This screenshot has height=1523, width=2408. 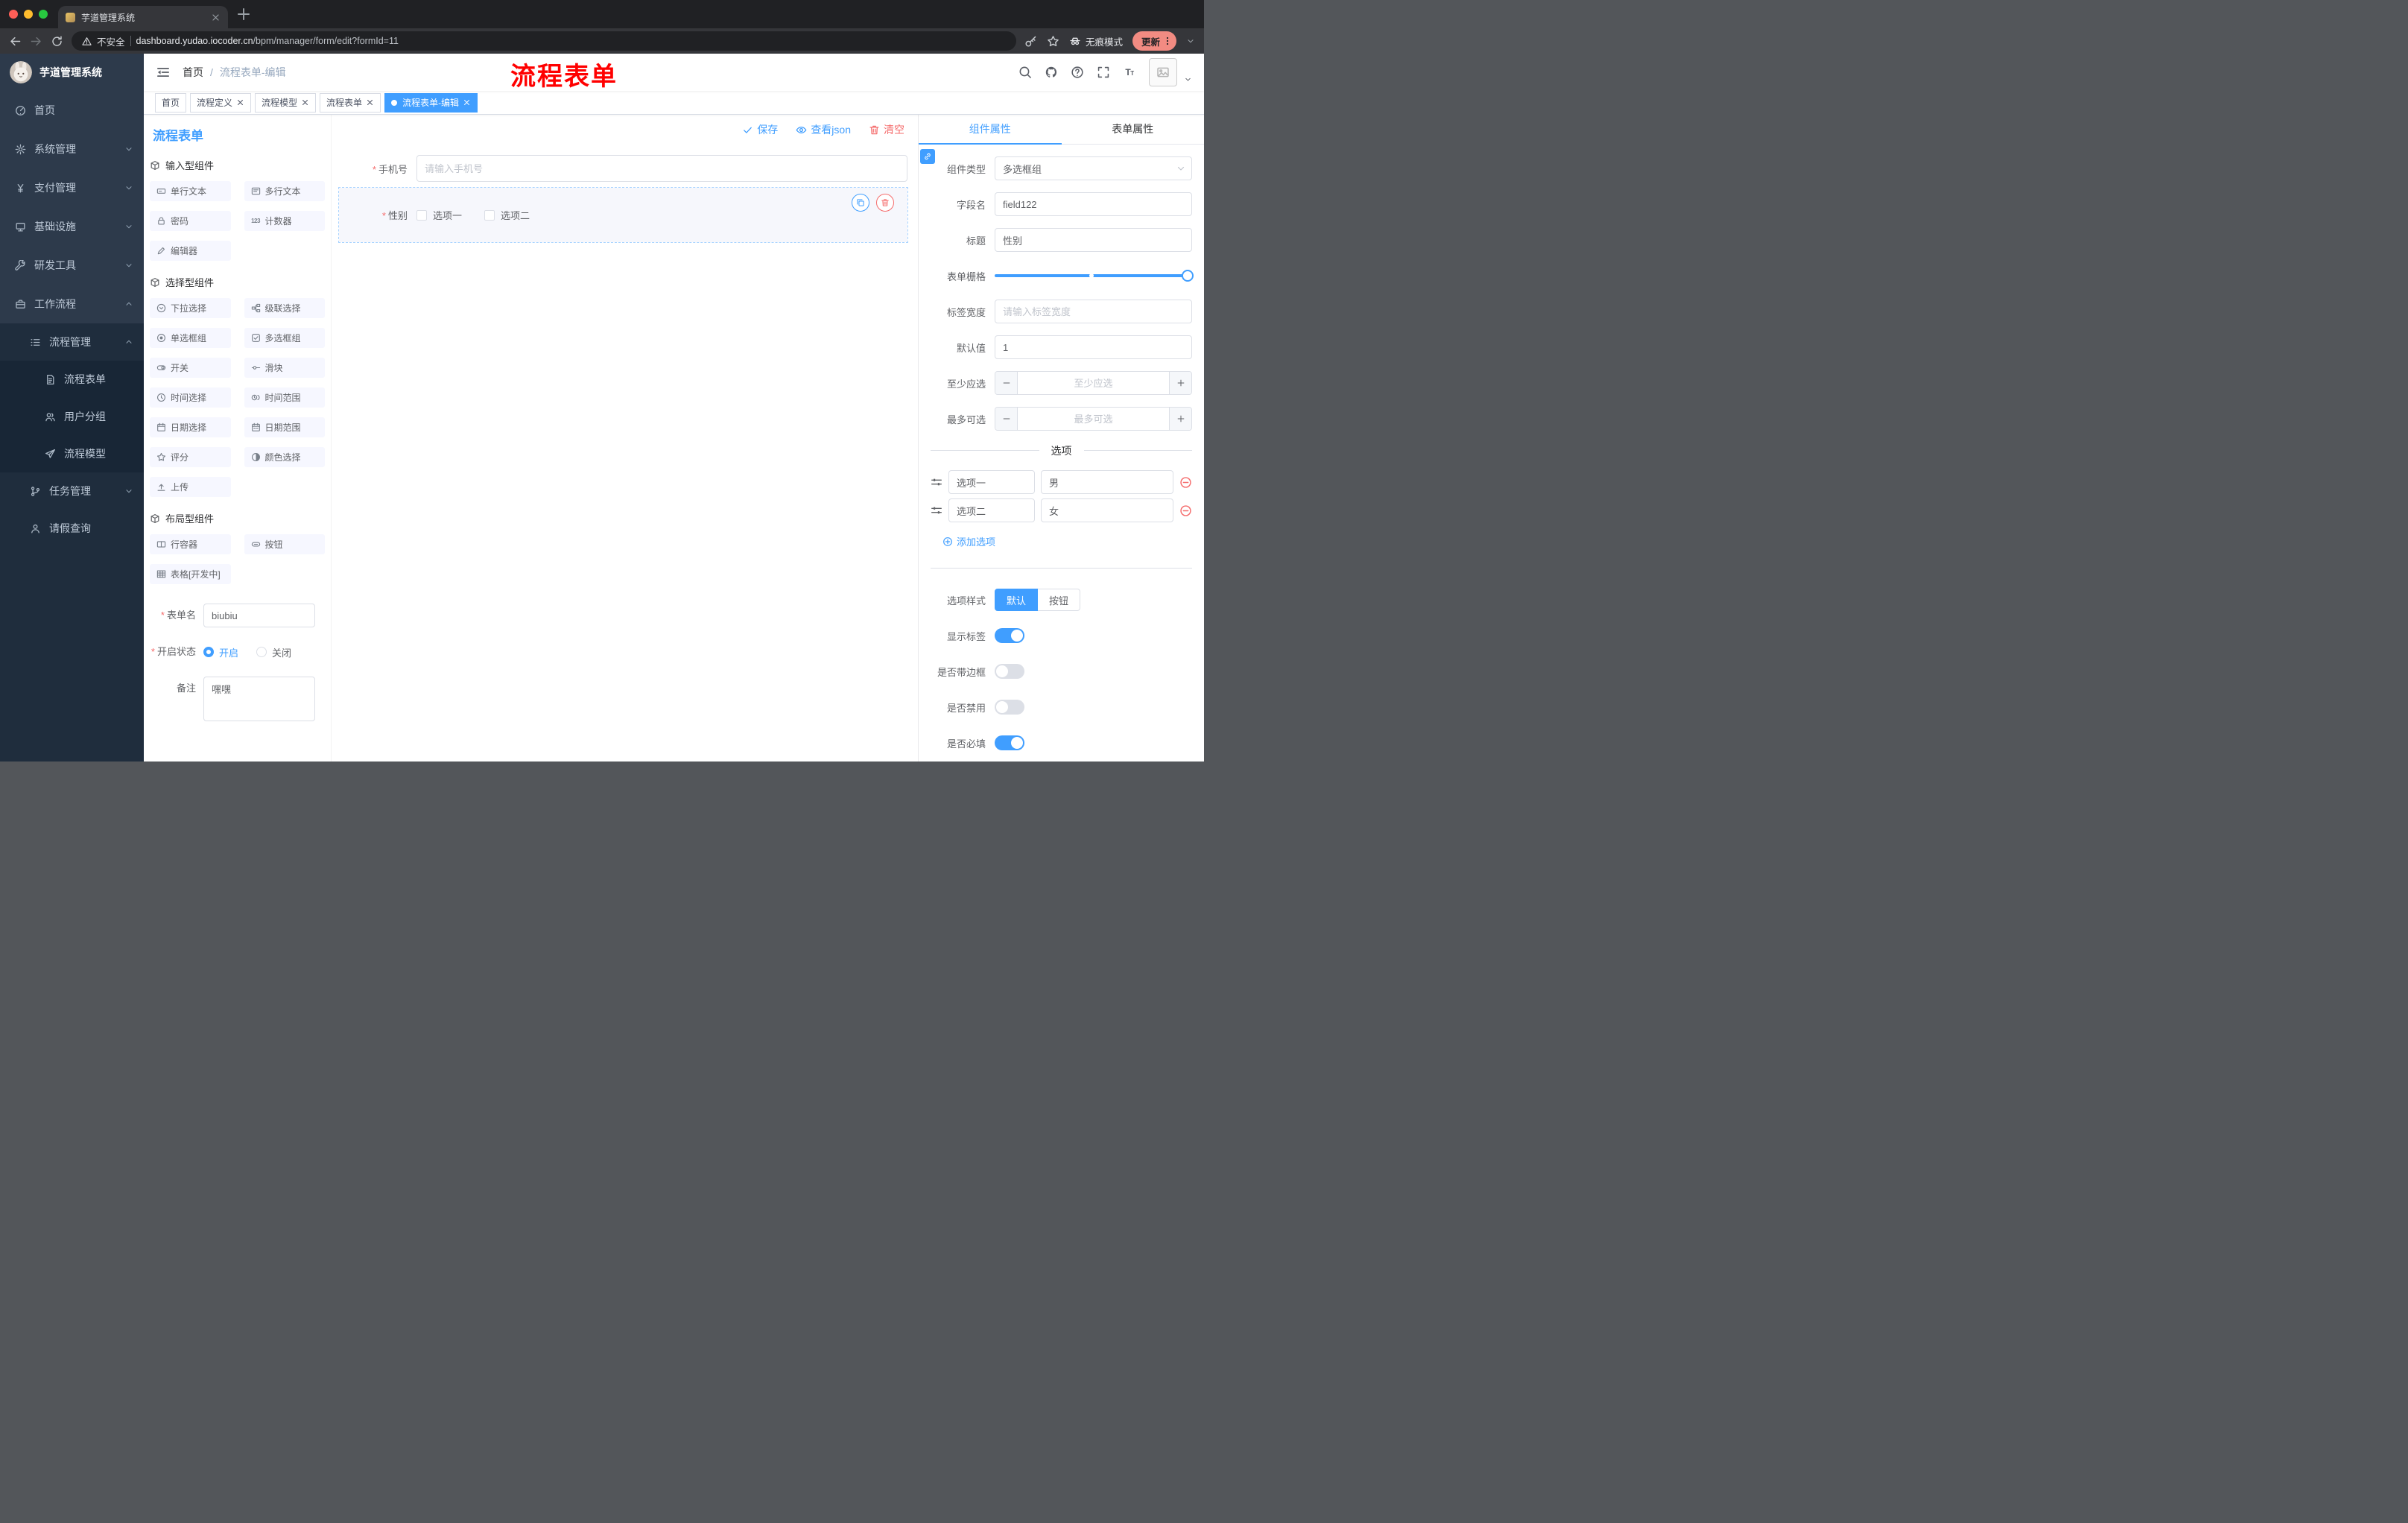 What do you see at coordinates (1180, 419) in the screenshot?
I see `increase-button` at bounding box center [1180, 419].